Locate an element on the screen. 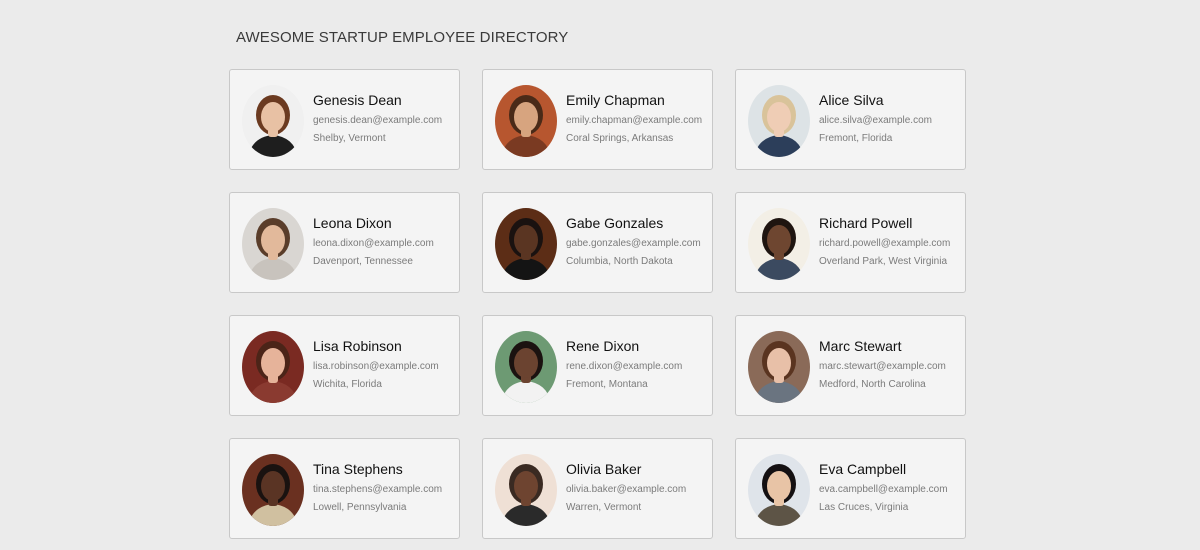  employee-name: Richard Powell is located at coordinates (866, 223).